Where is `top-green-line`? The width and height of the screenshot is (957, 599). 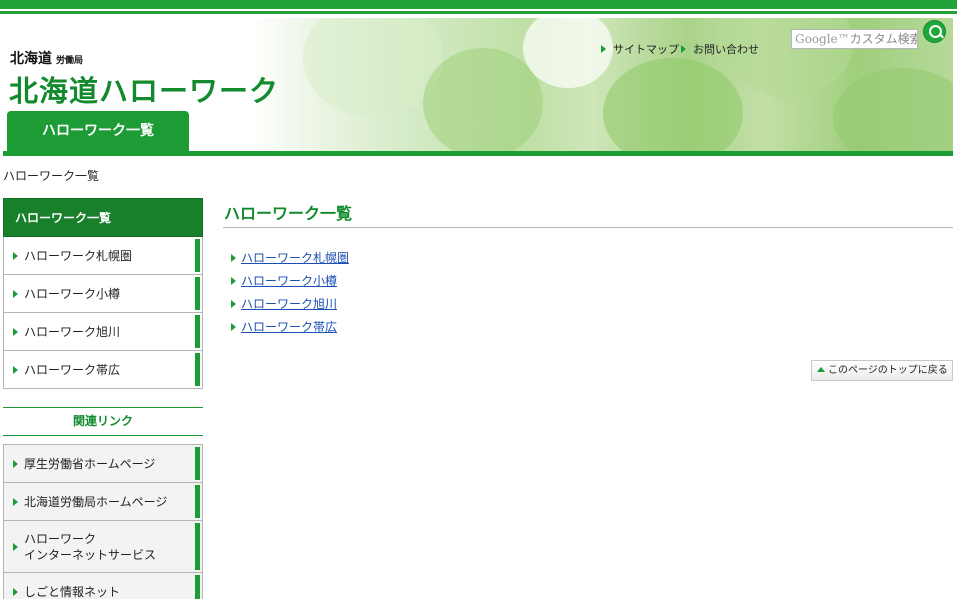 top-green-line is located at coordinates (478, 12).